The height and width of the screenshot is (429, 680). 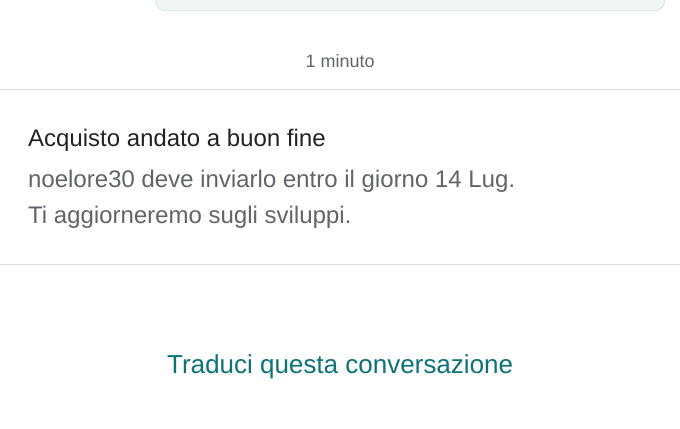 I want to click on notice-text: noelore30 deve inviarlo entro il giorno 14 Lug. Ti aggiorneremo sugli sviluppi., so click(x=272, y=198).